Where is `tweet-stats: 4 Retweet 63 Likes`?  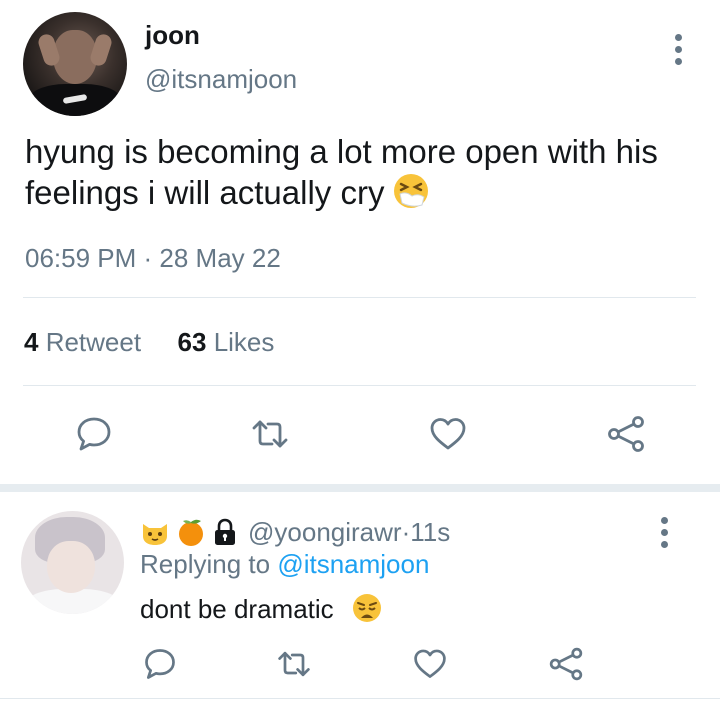 tweet-stats: 4 Retweet 63 Likes is located at coordinates (149, 342).